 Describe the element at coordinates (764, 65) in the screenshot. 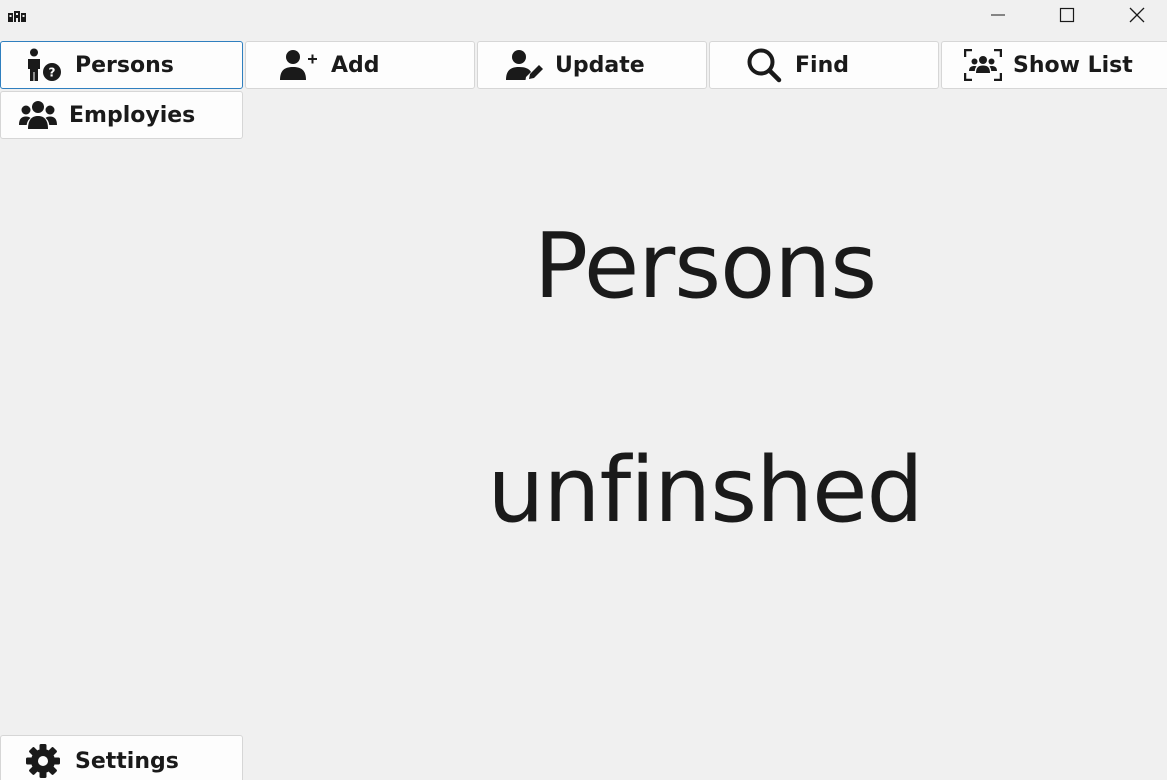

I see `search-icon` at that location.